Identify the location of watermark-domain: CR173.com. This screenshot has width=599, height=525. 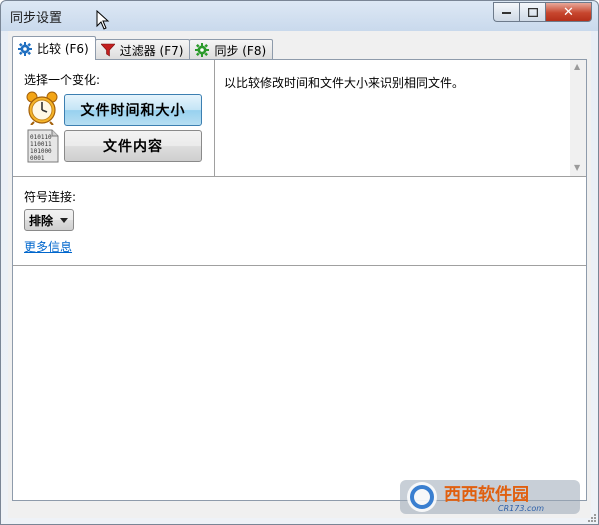
(521, 508).